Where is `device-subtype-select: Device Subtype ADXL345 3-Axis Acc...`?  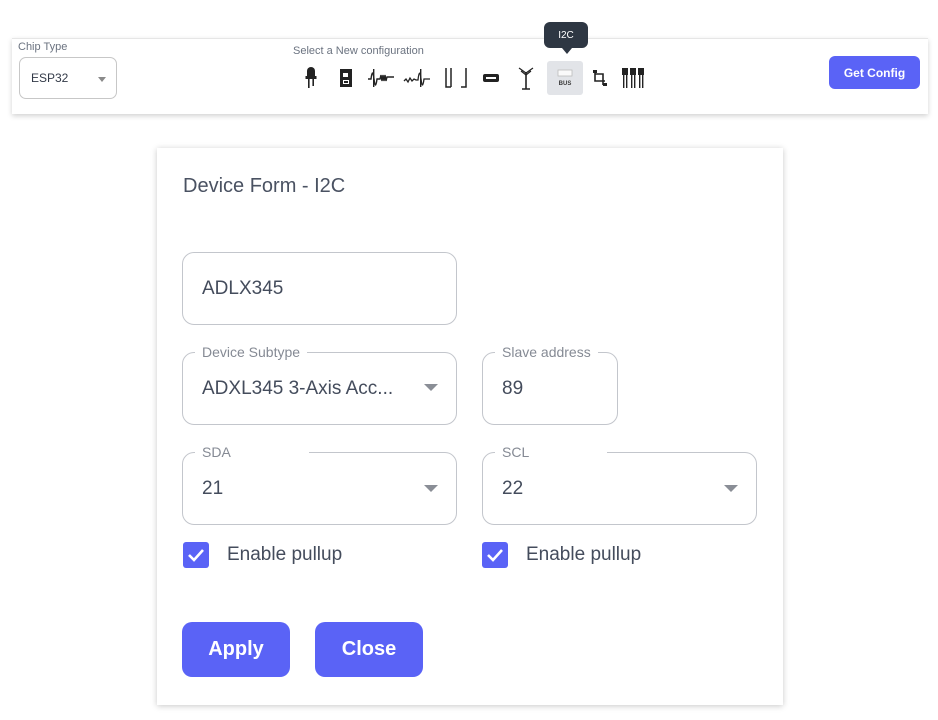
device-subtype-select: Device Subtype ADXL345 3-Axis Acc... is located at coordinates (319, 384).